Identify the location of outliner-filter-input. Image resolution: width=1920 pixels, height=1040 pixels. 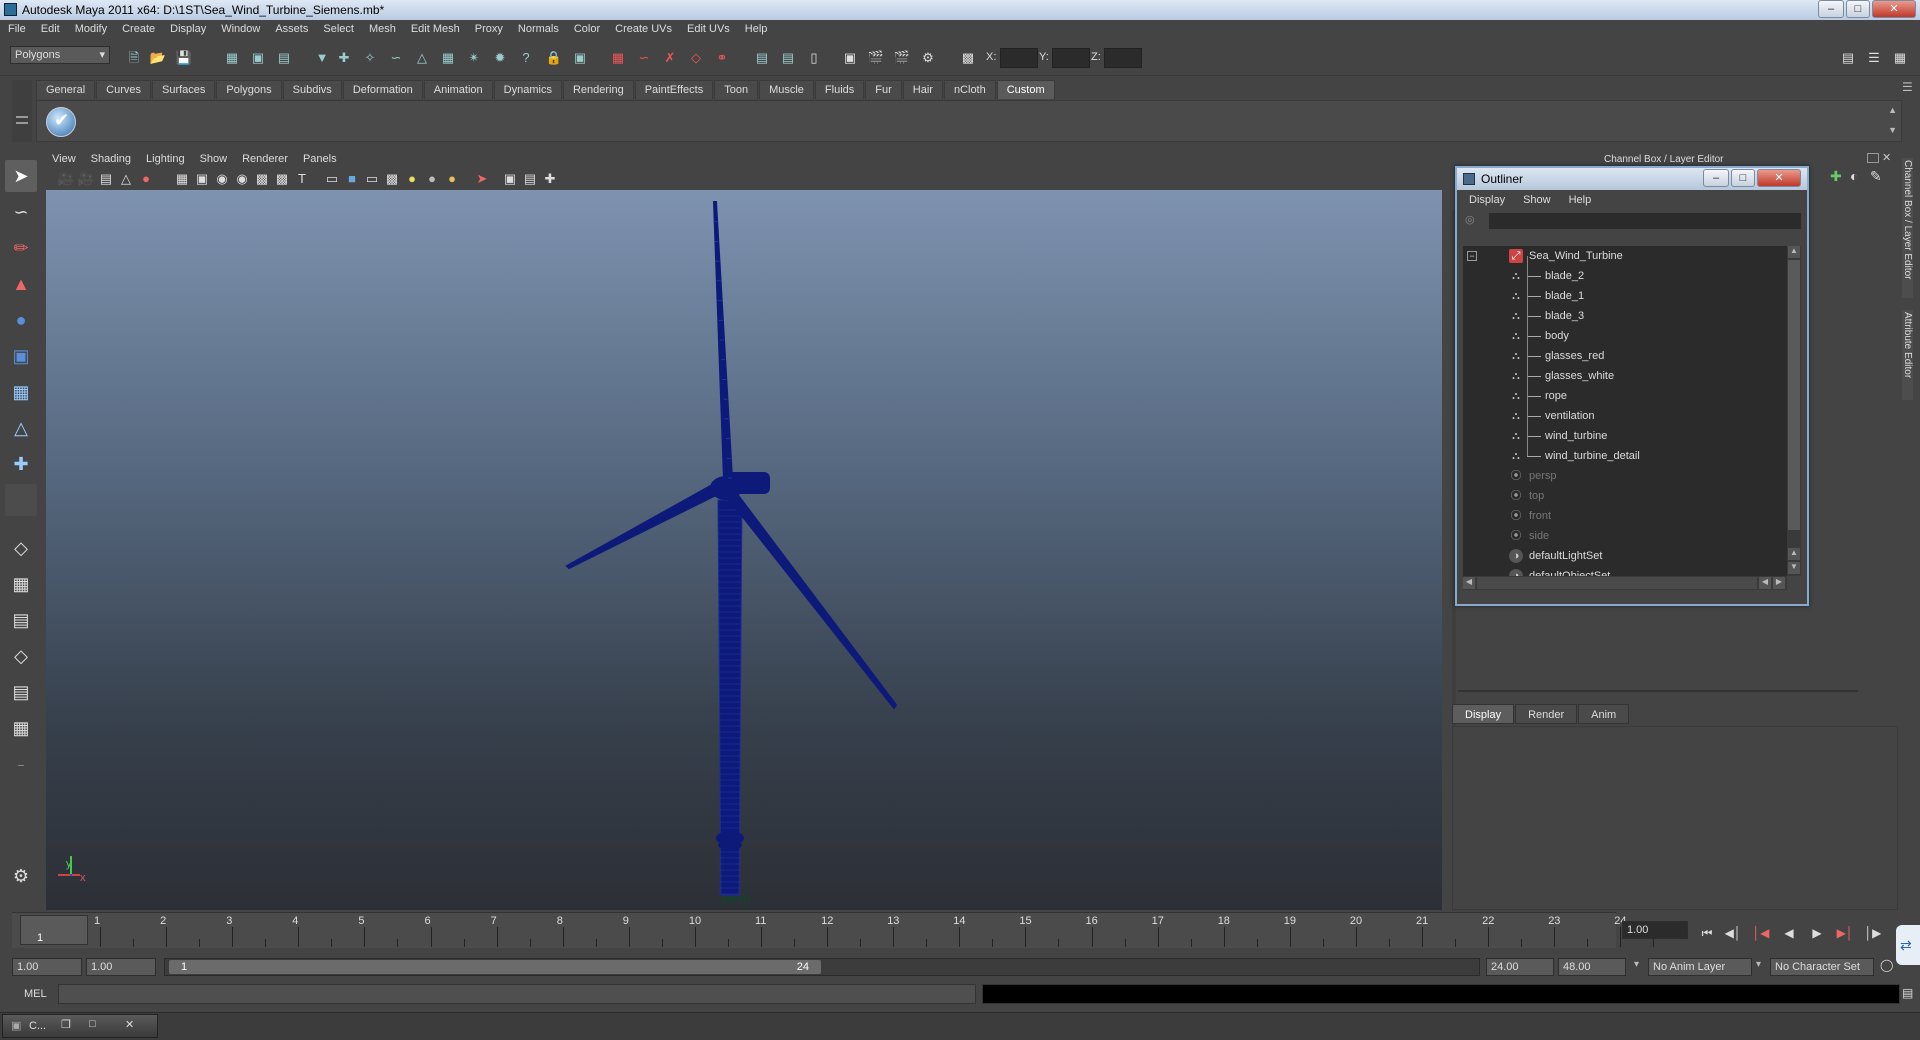
(1645, 221).